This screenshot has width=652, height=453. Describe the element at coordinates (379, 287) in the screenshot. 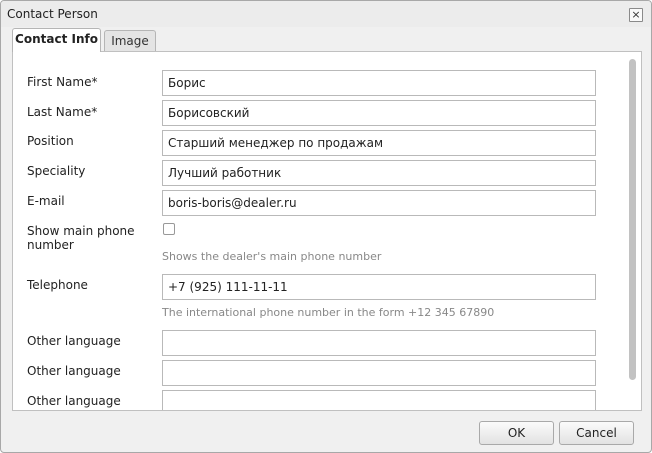

I see `telephone-field: +7 (925) 111-11-11` at that location.